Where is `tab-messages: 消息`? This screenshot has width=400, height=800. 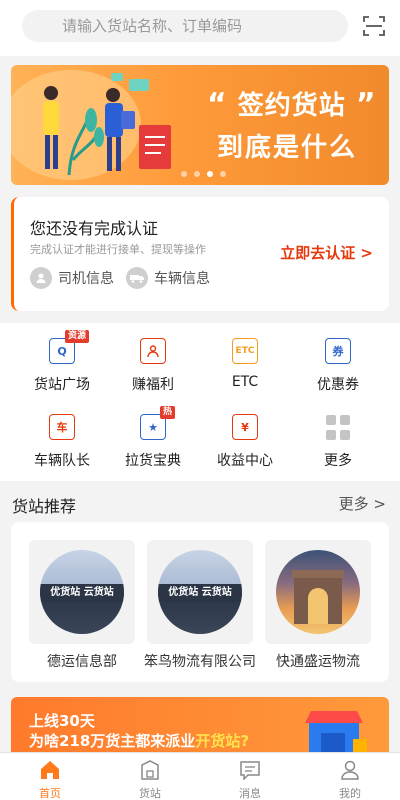
tab-messages: 消息 is located at coordinates (250, 776).